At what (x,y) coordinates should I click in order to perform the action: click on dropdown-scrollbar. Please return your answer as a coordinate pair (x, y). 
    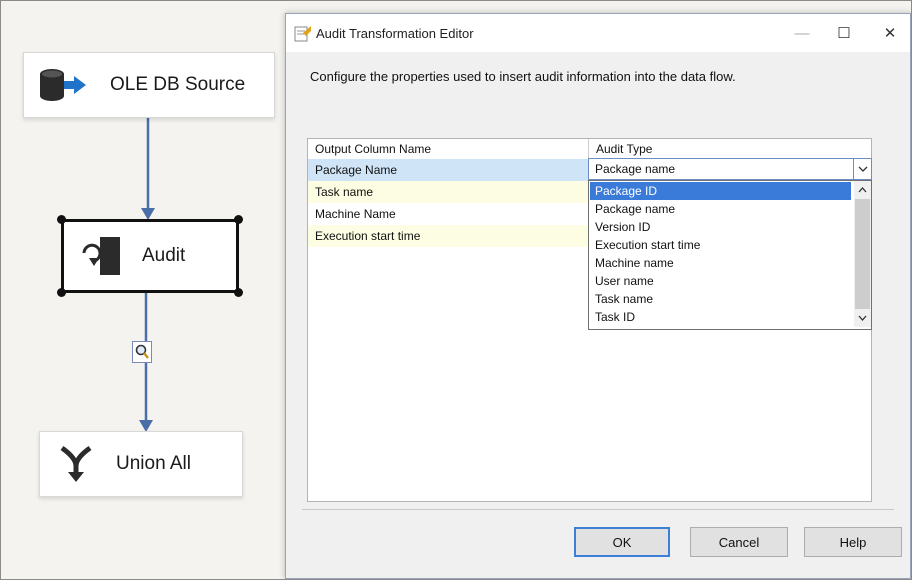
    Looking at the image, I should click on (862, 254).